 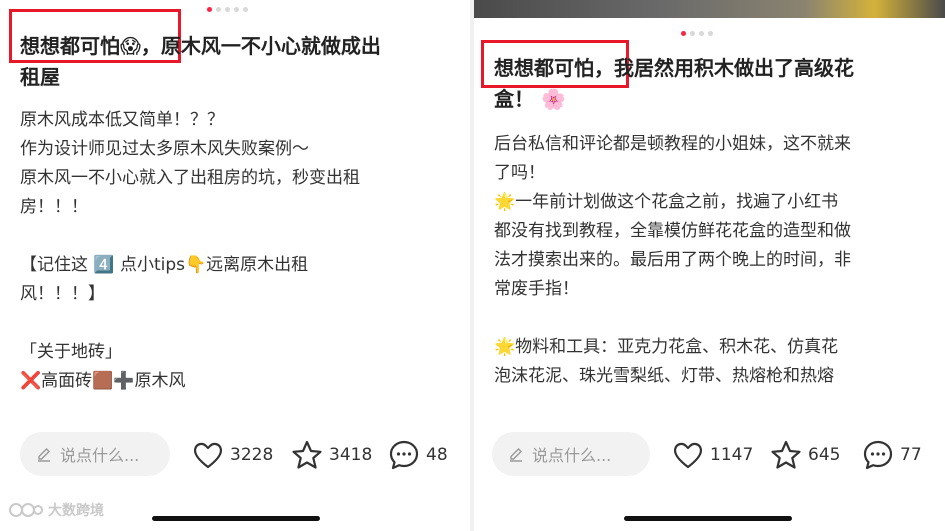 I want to click on post-image-edge, so click(x=709, y=9).